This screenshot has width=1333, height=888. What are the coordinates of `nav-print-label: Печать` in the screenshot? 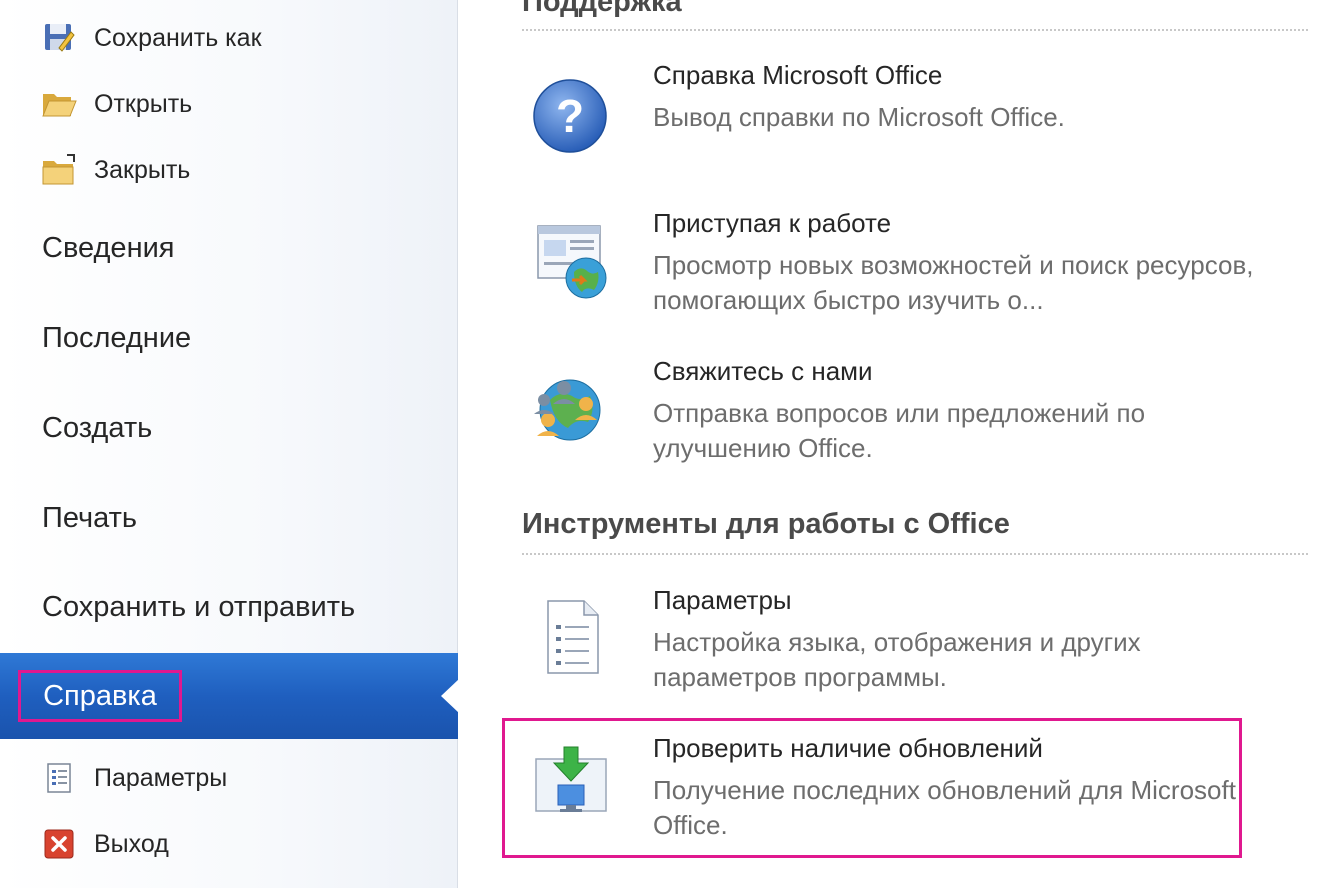 It's located at (90, 517).